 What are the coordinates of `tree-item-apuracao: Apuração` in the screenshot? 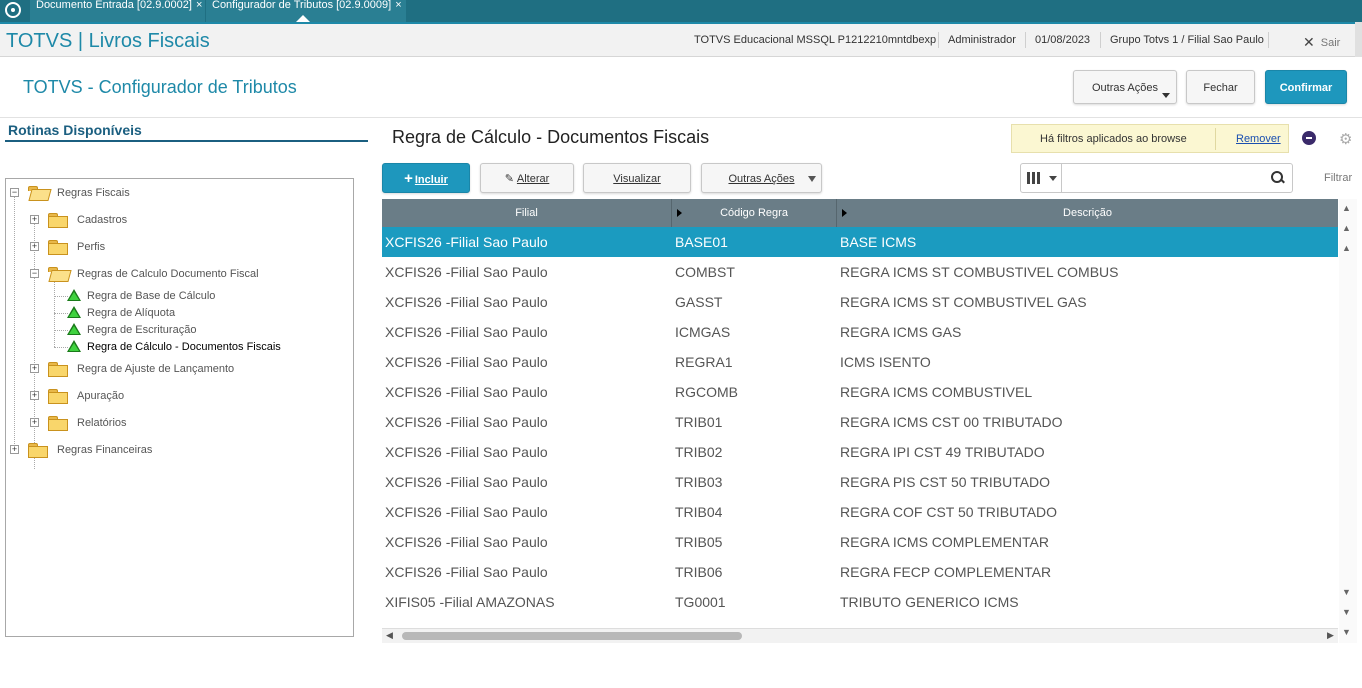 It's located at (100, 396).